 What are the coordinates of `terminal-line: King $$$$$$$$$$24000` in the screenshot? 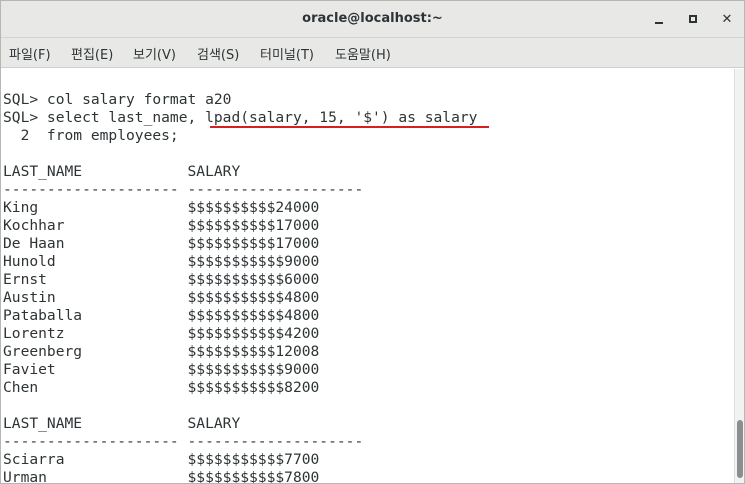 It's located at (161, 207).